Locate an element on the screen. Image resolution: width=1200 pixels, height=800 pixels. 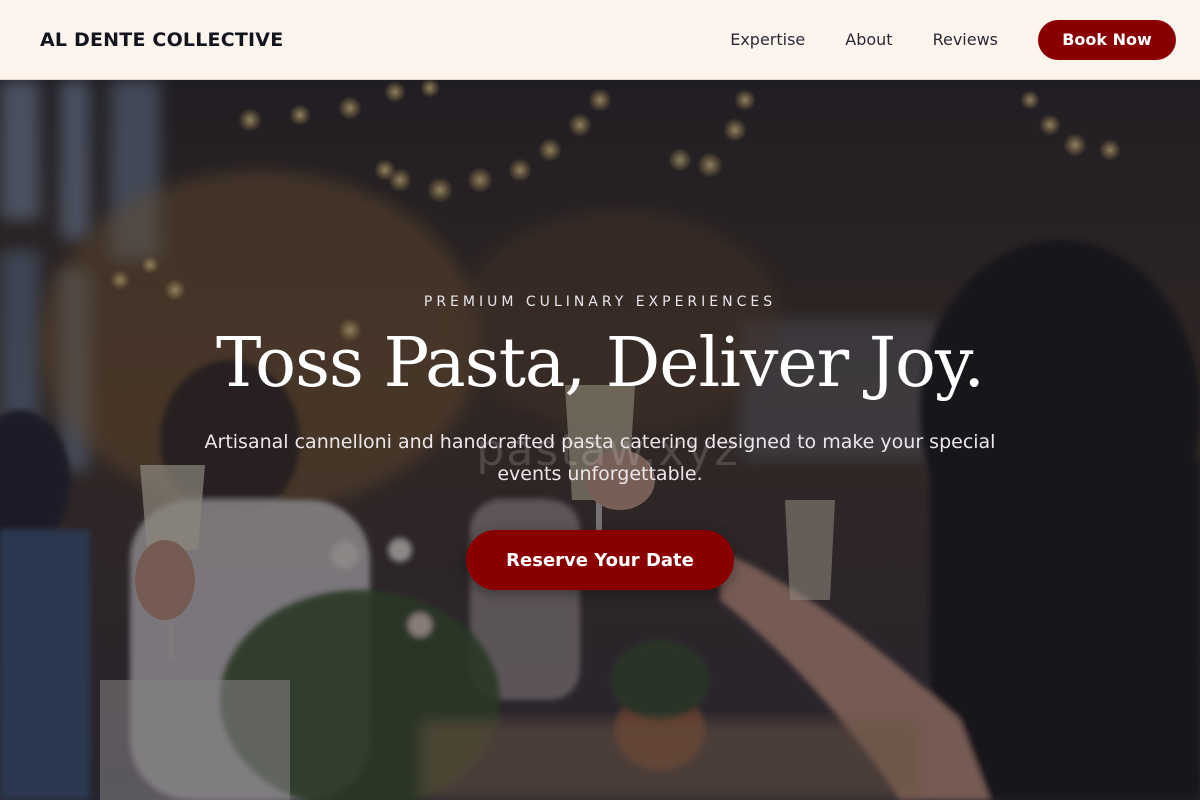
book-now-button: Book Now is located at coordinates (1107, 39).